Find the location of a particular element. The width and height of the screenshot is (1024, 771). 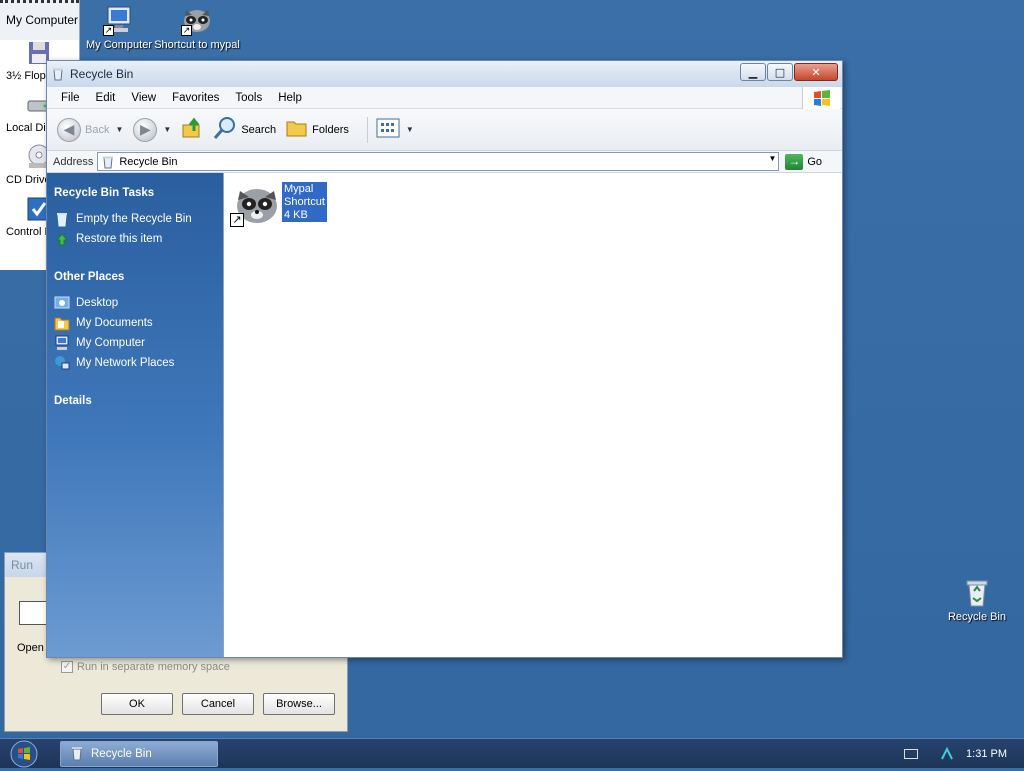

desktop-icon-recycle-bin: Recycle Bin is located at coordinates (977, 600).